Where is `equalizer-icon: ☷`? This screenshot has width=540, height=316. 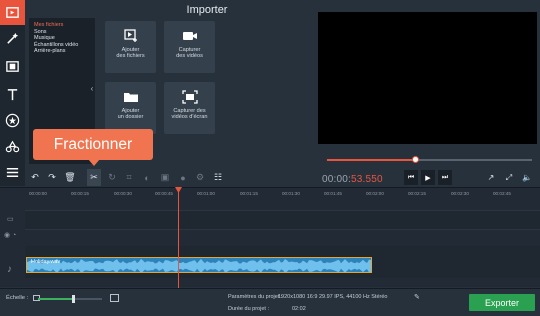
equalizer-icon: ☷ is located at coordinates (218, 177).